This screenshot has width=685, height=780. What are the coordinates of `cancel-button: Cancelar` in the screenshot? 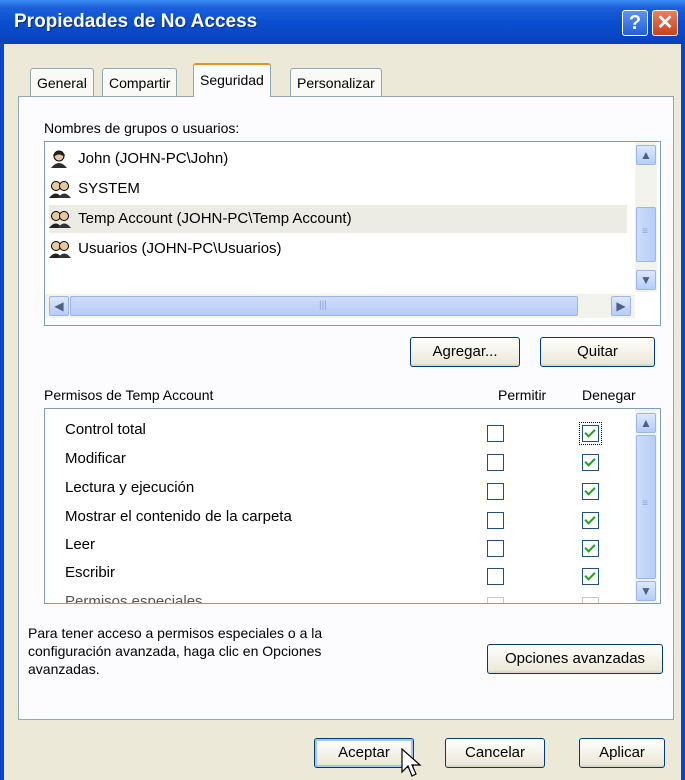 It's located at (495, 753).